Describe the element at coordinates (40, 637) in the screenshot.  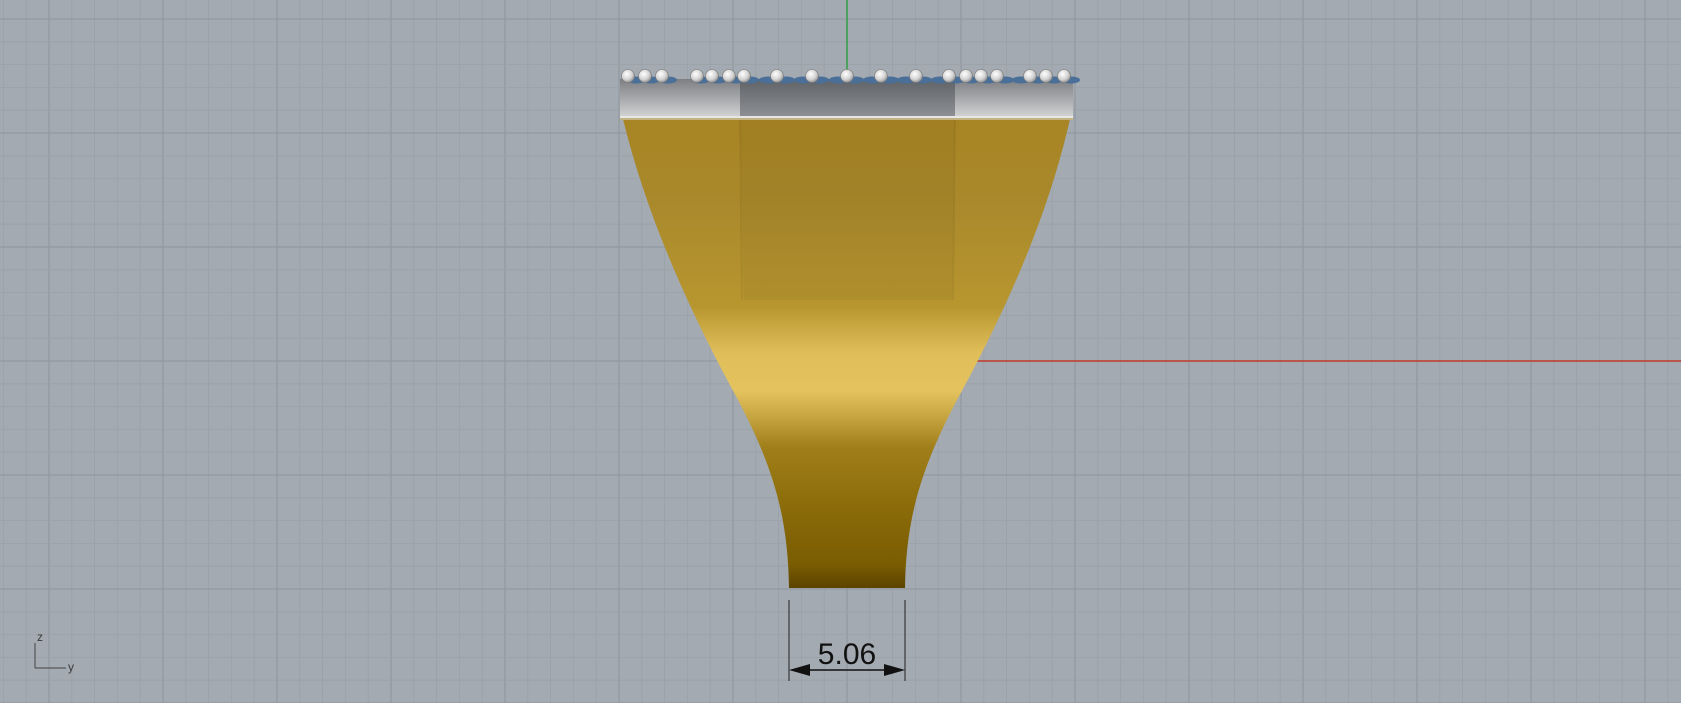
I see `axis-widget-z-label: z` at that location.